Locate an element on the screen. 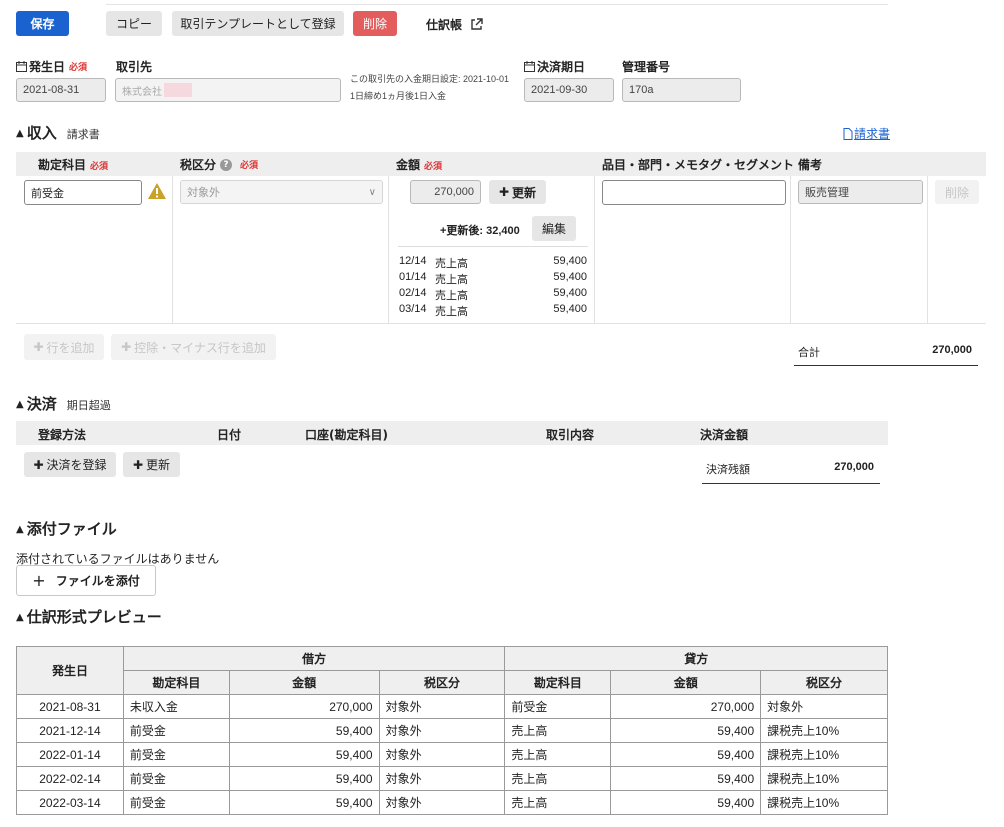 The image size is (1004, 827). account-column-header: 勘定科目 必須 is located at coordinates (73, 165).